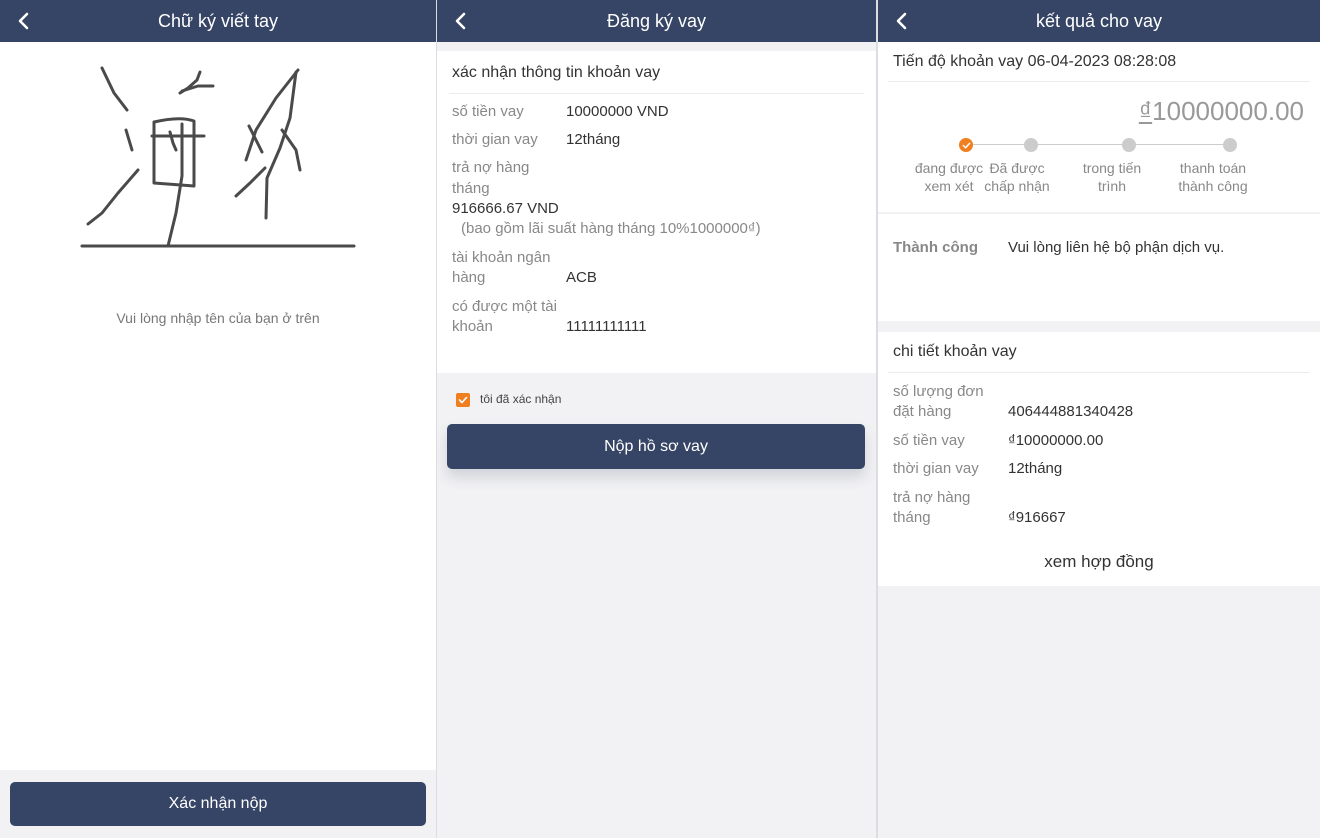  Describe the element at coordinates (220, 158) in the screenshot. I see `signature-canvas` at that location.